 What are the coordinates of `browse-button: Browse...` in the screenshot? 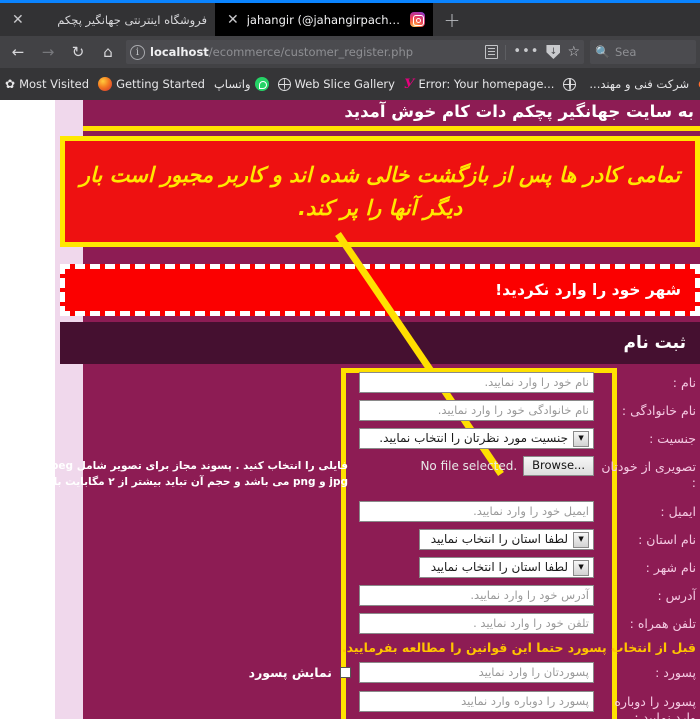 It's located at (558, 466).